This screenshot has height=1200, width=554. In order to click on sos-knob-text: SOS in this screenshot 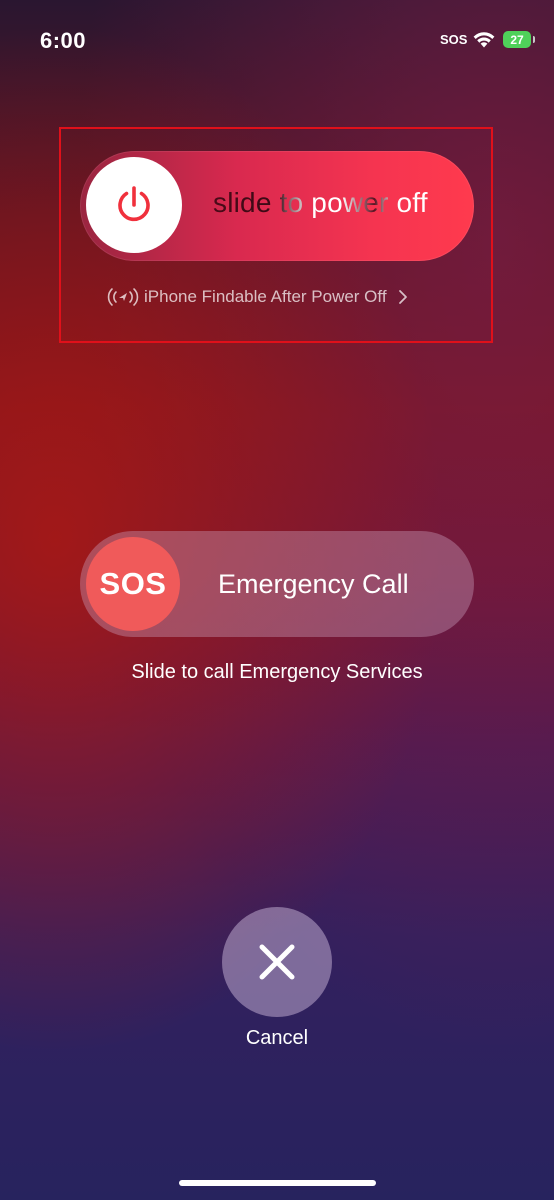, I will do `click(133, 583)`.